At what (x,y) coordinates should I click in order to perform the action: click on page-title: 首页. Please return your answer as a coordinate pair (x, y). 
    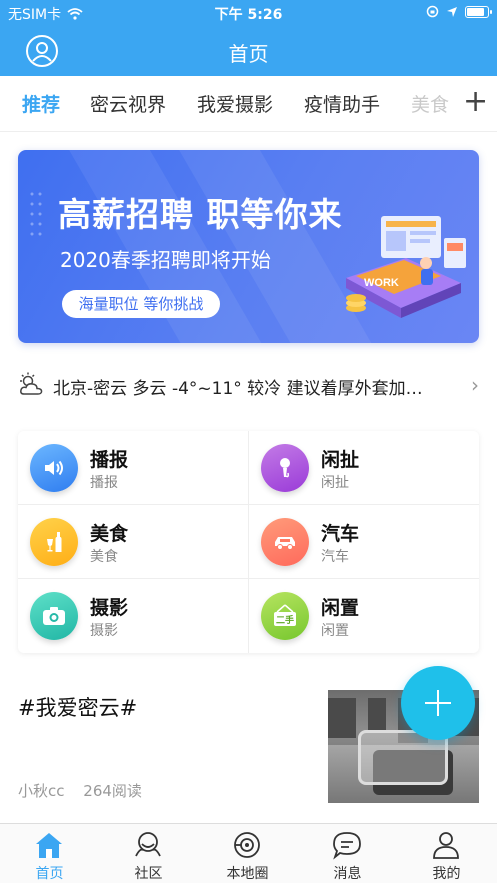
    Looking at the image, I should click on (248, 54).